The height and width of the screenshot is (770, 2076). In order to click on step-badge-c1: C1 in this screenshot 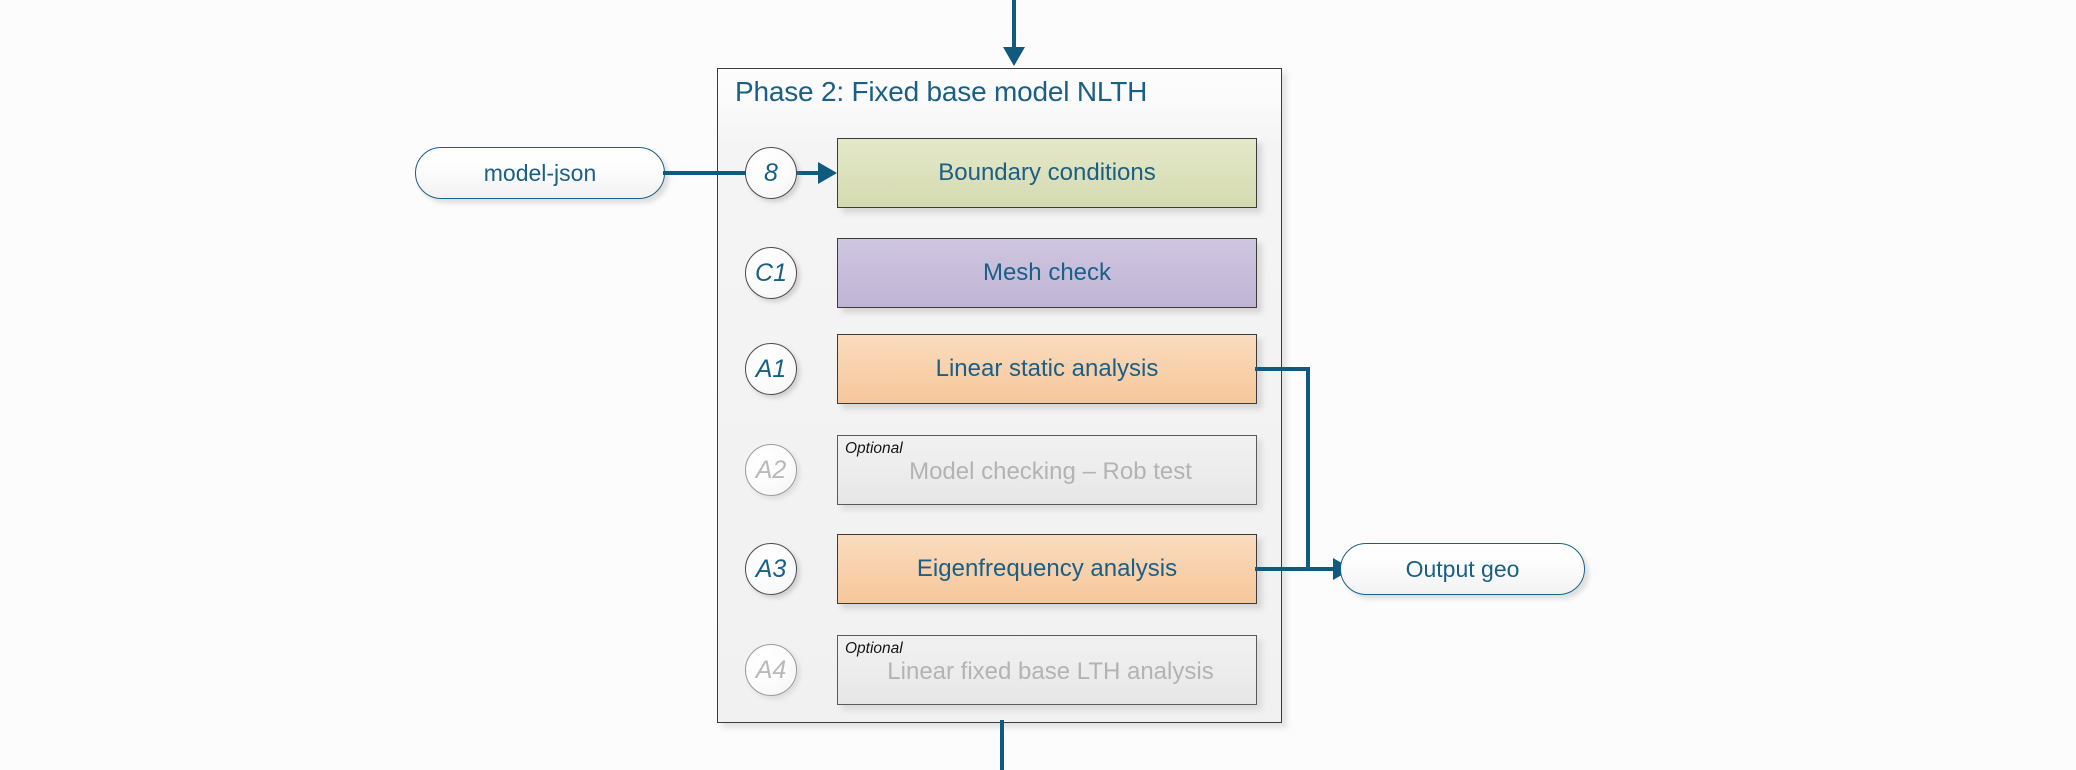, I will do `click(771, 273)`.